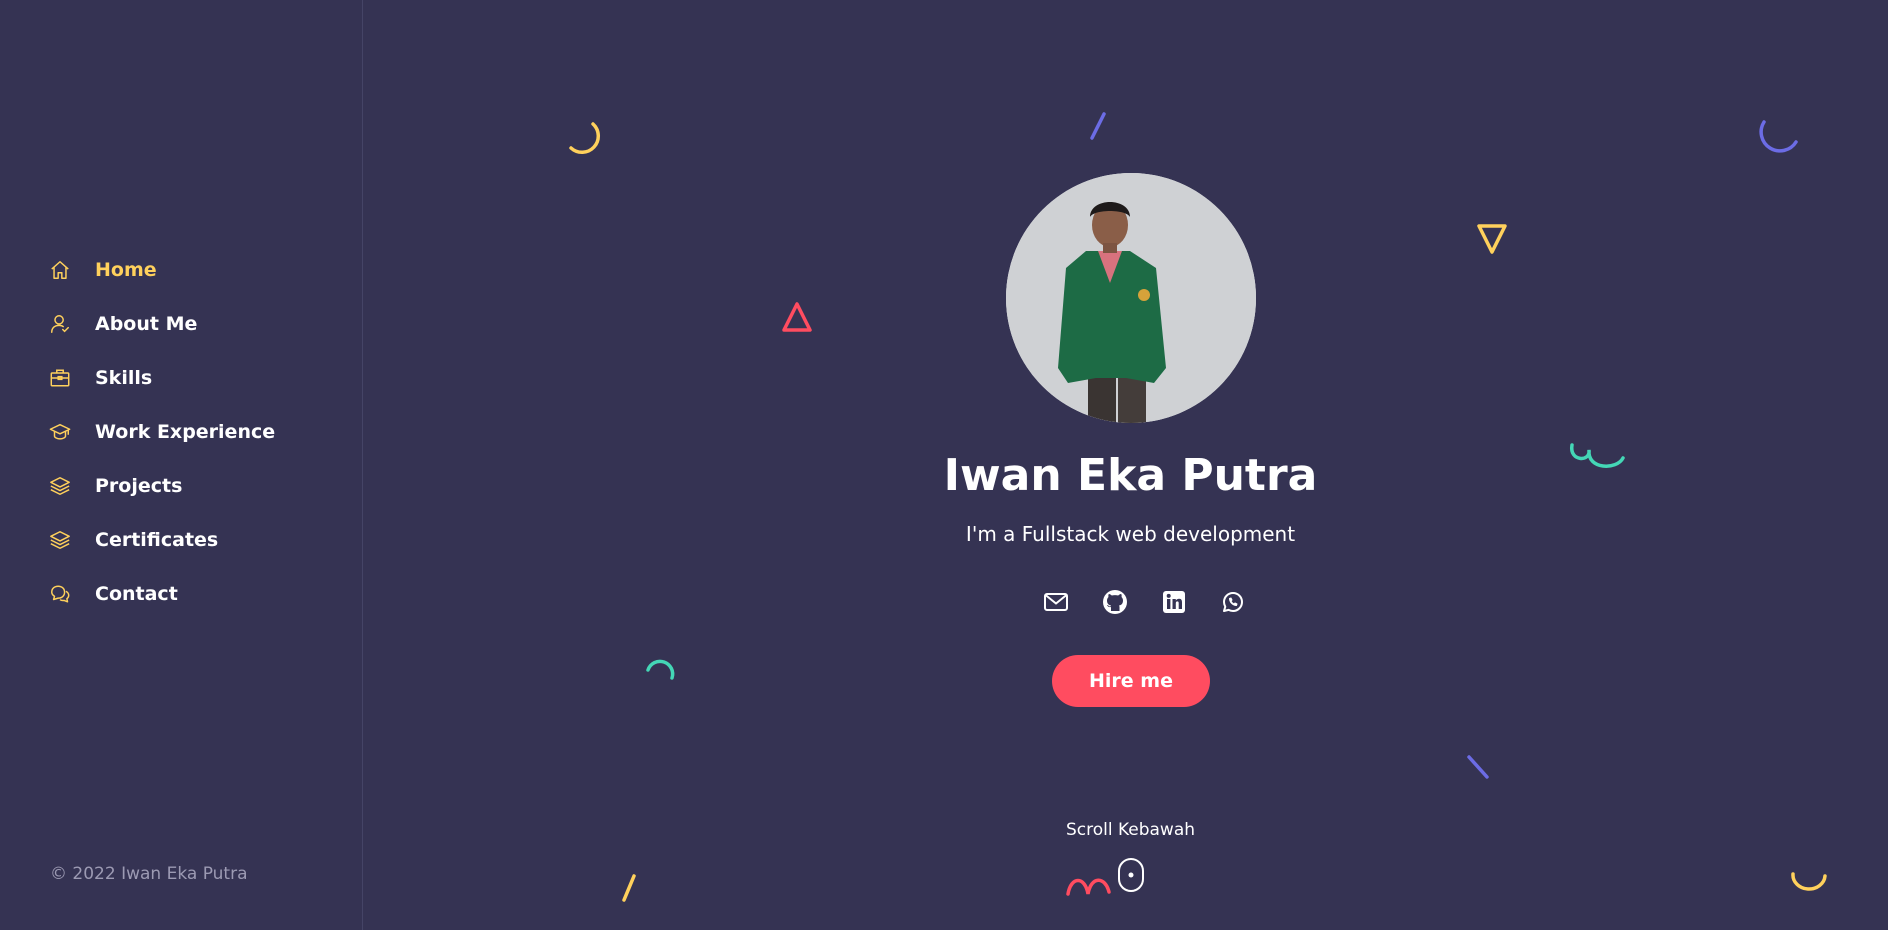 The width and height of the screenshot is (1888, 930). Describe the element at coordinates (185, 432) in the screenshot. I see `sidebar-item-label: Work Experience` at that location.